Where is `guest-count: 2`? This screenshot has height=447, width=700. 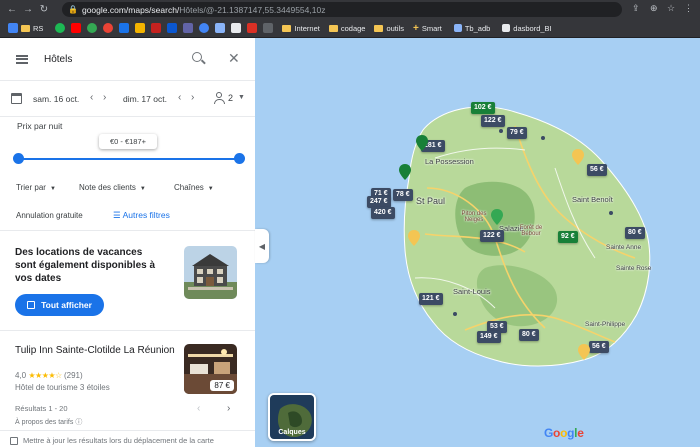
guest-count: 2 is located at coordinates (230, 98).